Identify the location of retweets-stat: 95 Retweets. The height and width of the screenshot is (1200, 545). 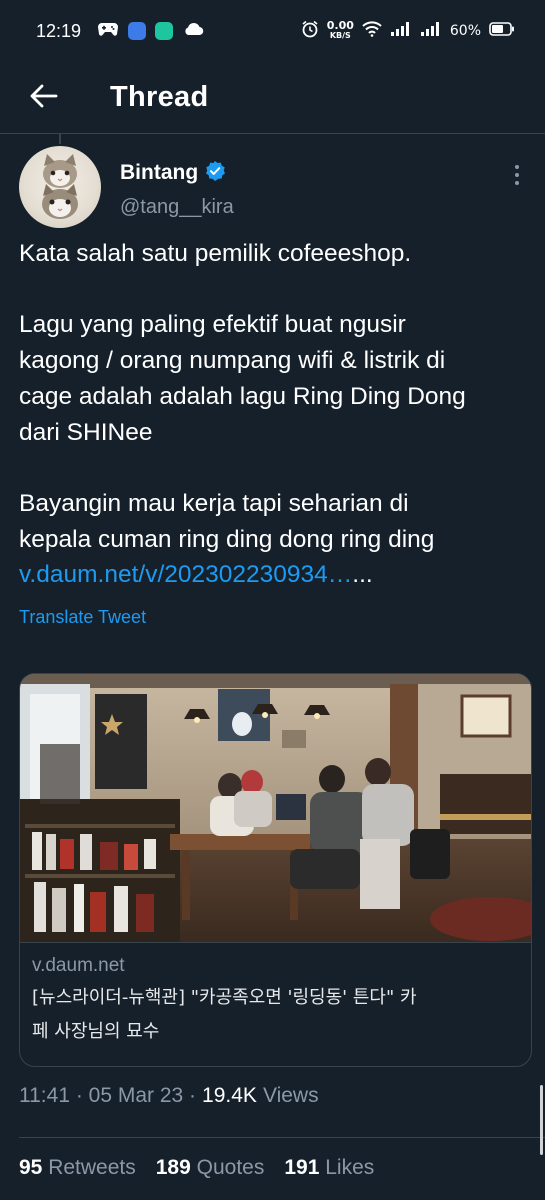
(77, 1168).